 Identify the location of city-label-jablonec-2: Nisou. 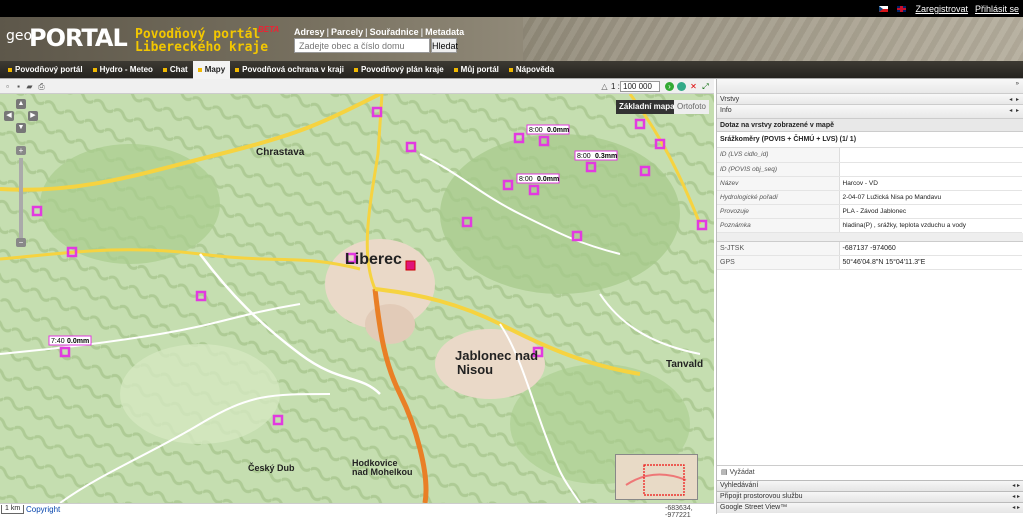
(475, 369).